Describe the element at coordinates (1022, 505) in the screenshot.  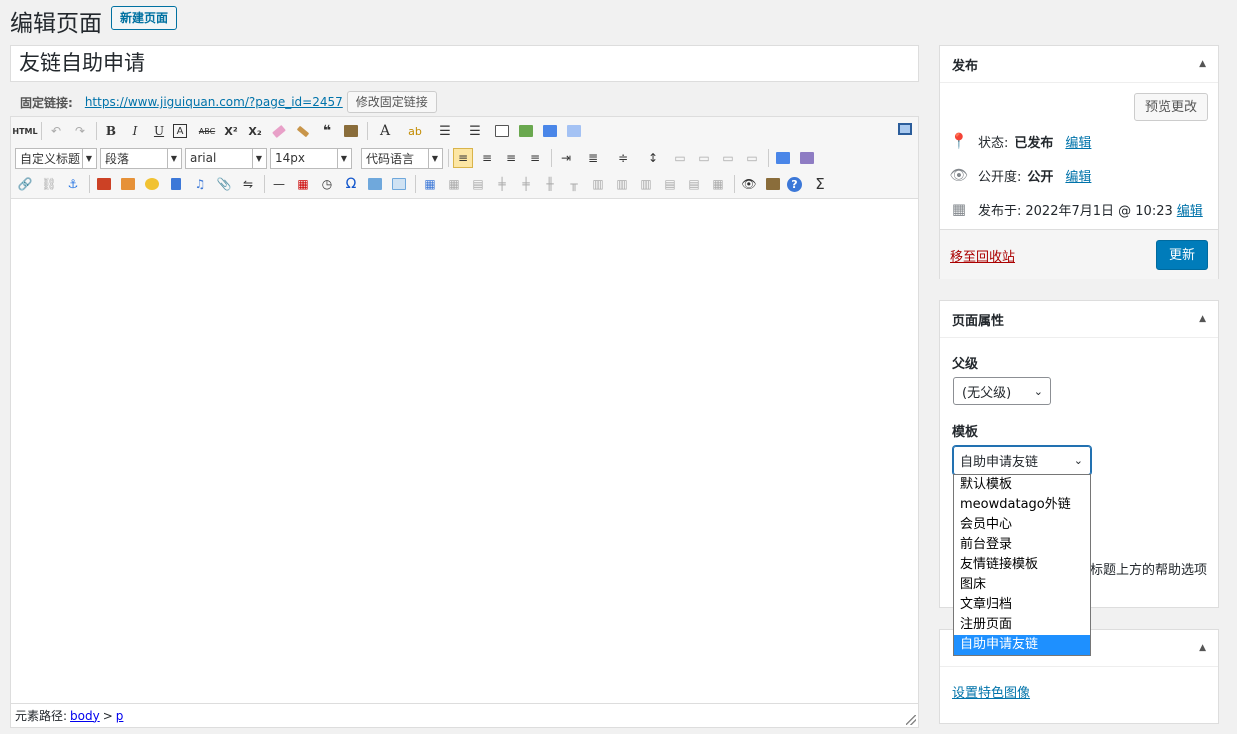
I see `template-option: meowdatago外链` at that location.